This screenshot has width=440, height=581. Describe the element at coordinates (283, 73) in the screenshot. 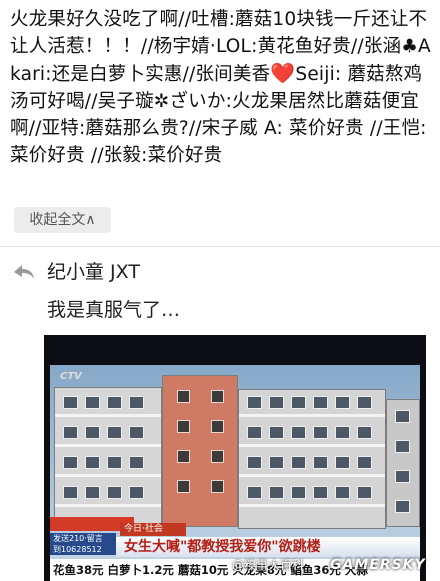

I see `heart-icon: ❤️` at that location.